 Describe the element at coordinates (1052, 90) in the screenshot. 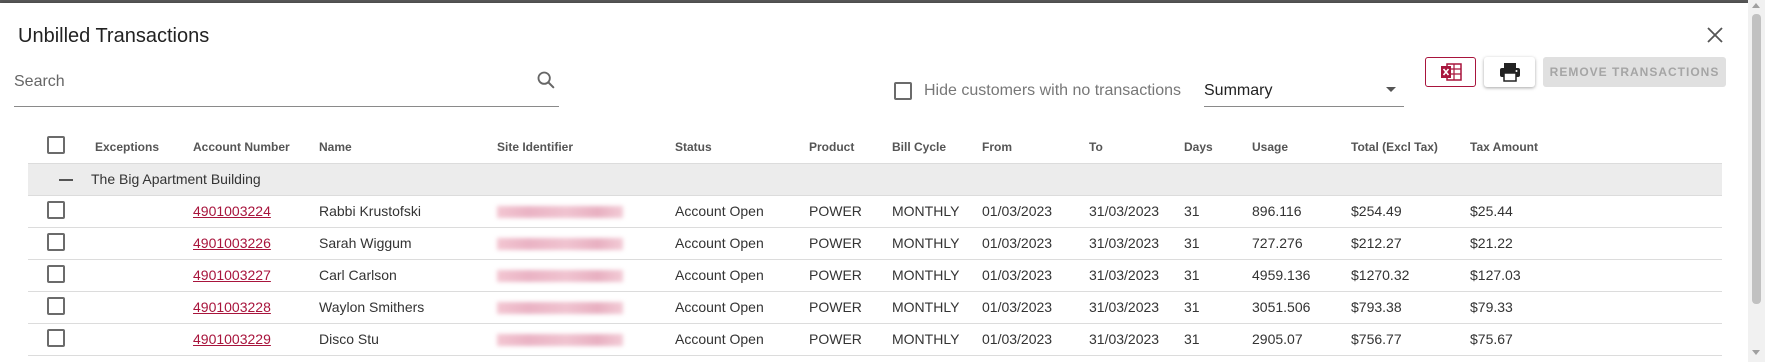

I see `hide-no-transactions-label: Hide customers with no transactions` at that location.